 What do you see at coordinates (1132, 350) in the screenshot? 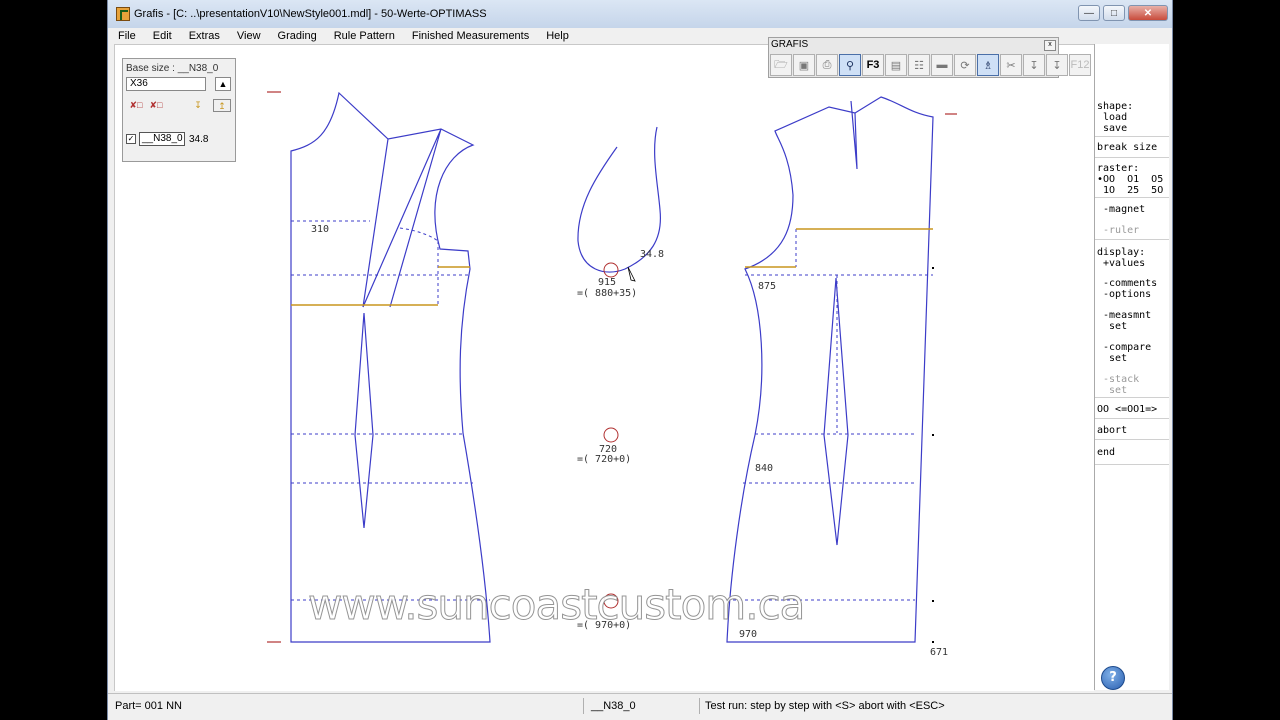
I see `compare-set-toggle: -compare set` at bounding box center [1132, 350].